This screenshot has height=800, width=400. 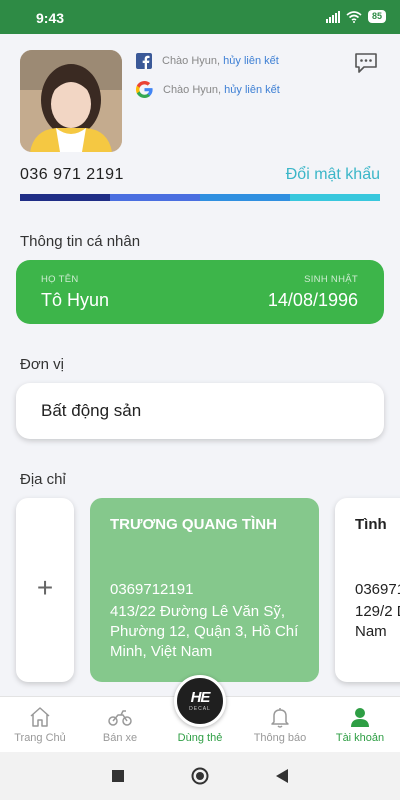 I want to click on nav-item-account: Tài khoản, so click(x=360, y=725).